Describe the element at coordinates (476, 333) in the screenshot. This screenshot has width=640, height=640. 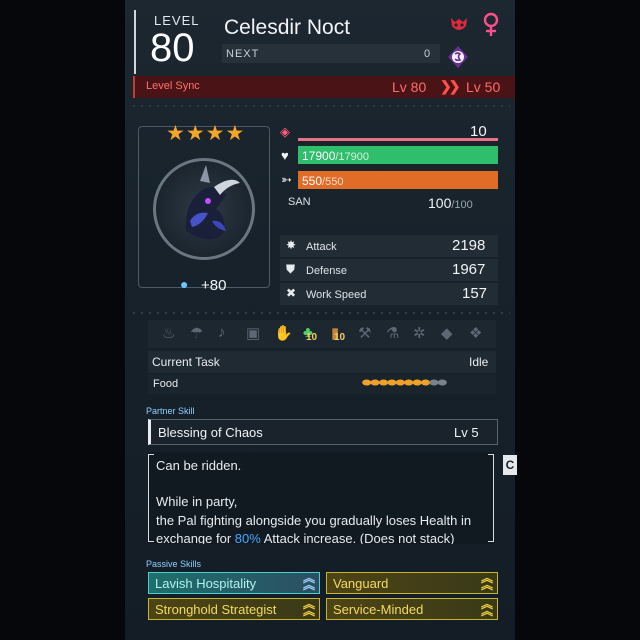
I see `farming-icon: ❖` at that location.